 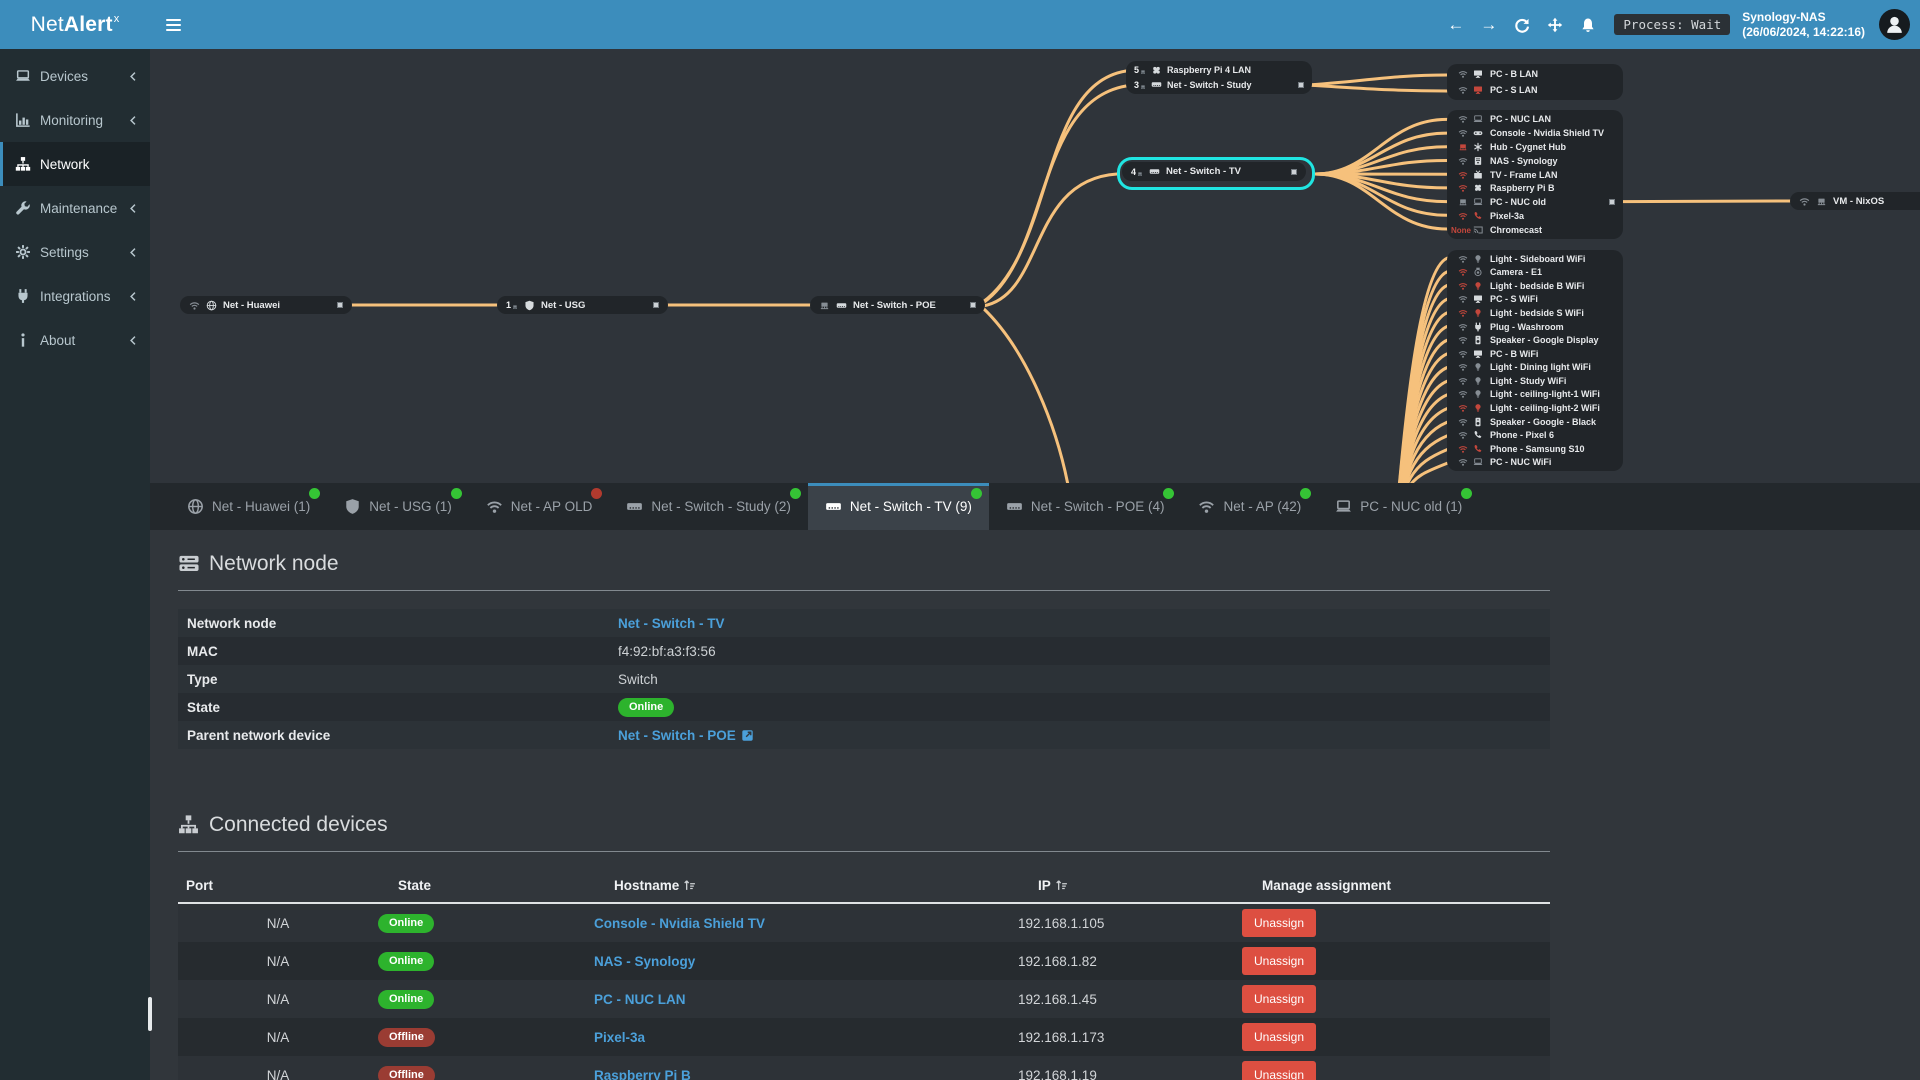 What do you see at coordinates (1894, 24) in the screenshot?
I see `user-avatar` at bounding box center [1894, 24].